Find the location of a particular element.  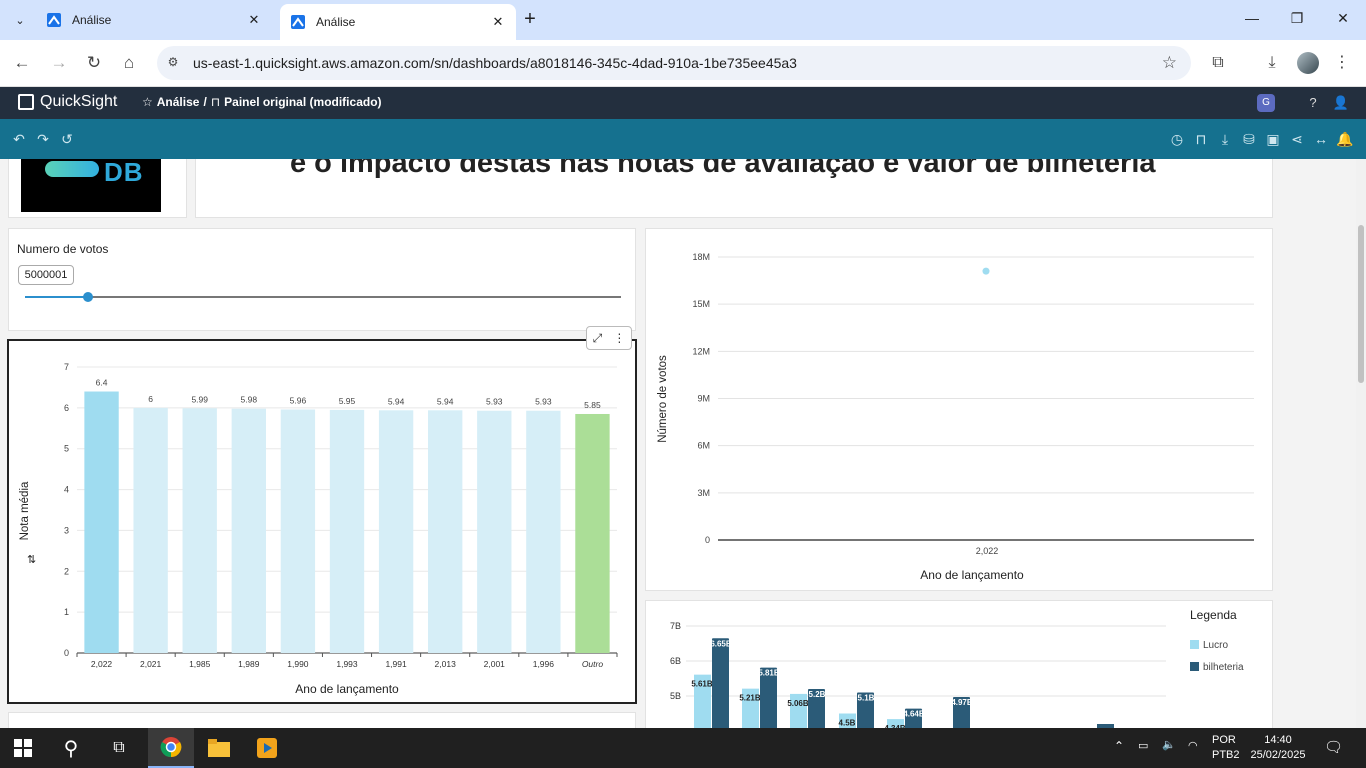

votes-slider-handle is located at coordinates (88, 297).